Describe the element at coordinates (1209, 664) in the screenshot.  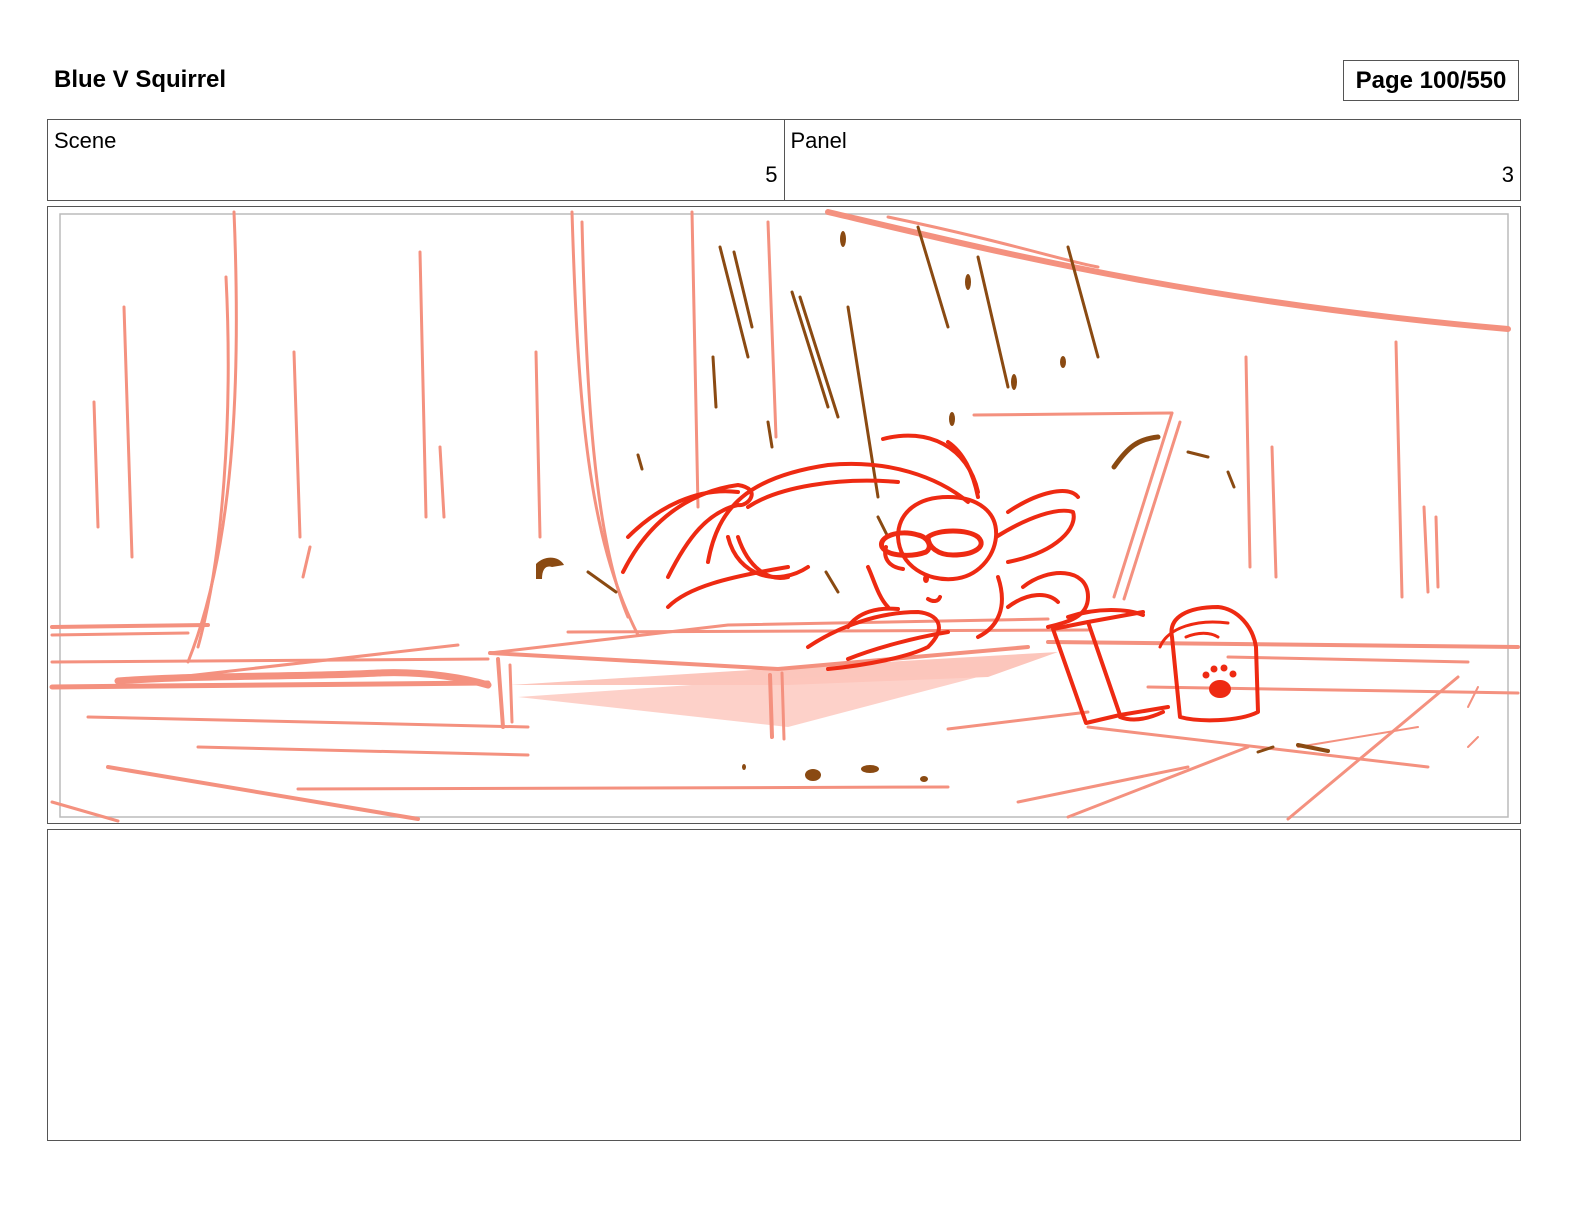
I see `paw-jar` at that location.